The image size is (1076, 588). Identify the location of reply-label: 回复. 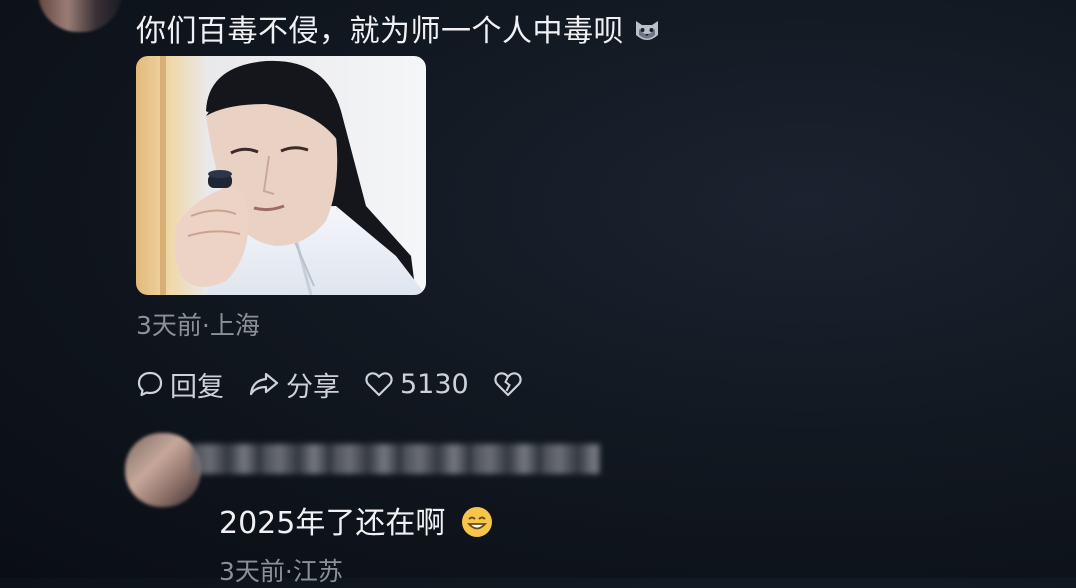
(197, 387).